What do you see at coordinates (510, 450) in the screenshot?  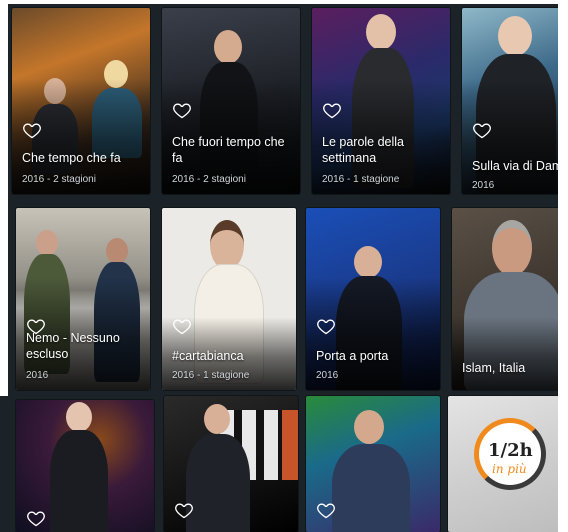 I see `program-logo: 1/2h` at bounding box center [510, 450].